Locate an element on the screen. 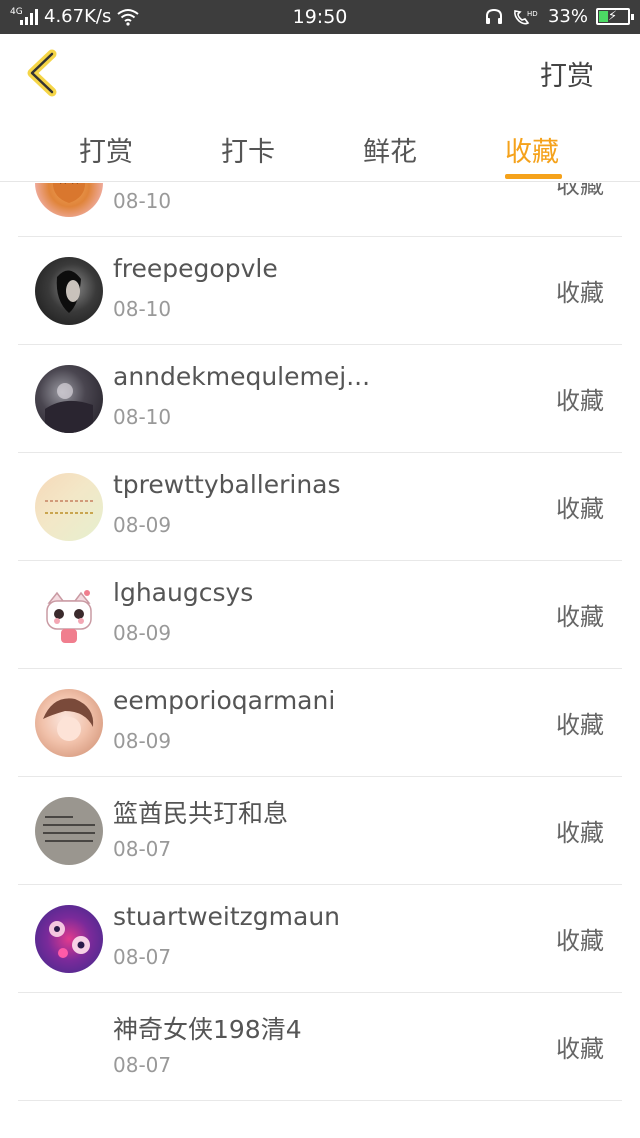 Image resolution: width=640 pixels, height=1138 pixels. text-note-avatar is located at coordinates (69, 831).